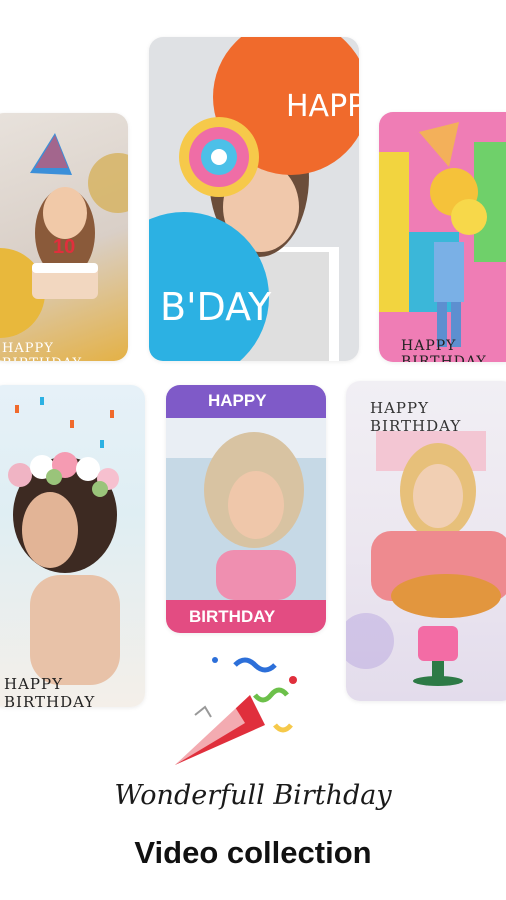  What do you see at coordinates (64, 247) in the screenshot?
I see `cake-number: 10` at bounding box center [64, 247].